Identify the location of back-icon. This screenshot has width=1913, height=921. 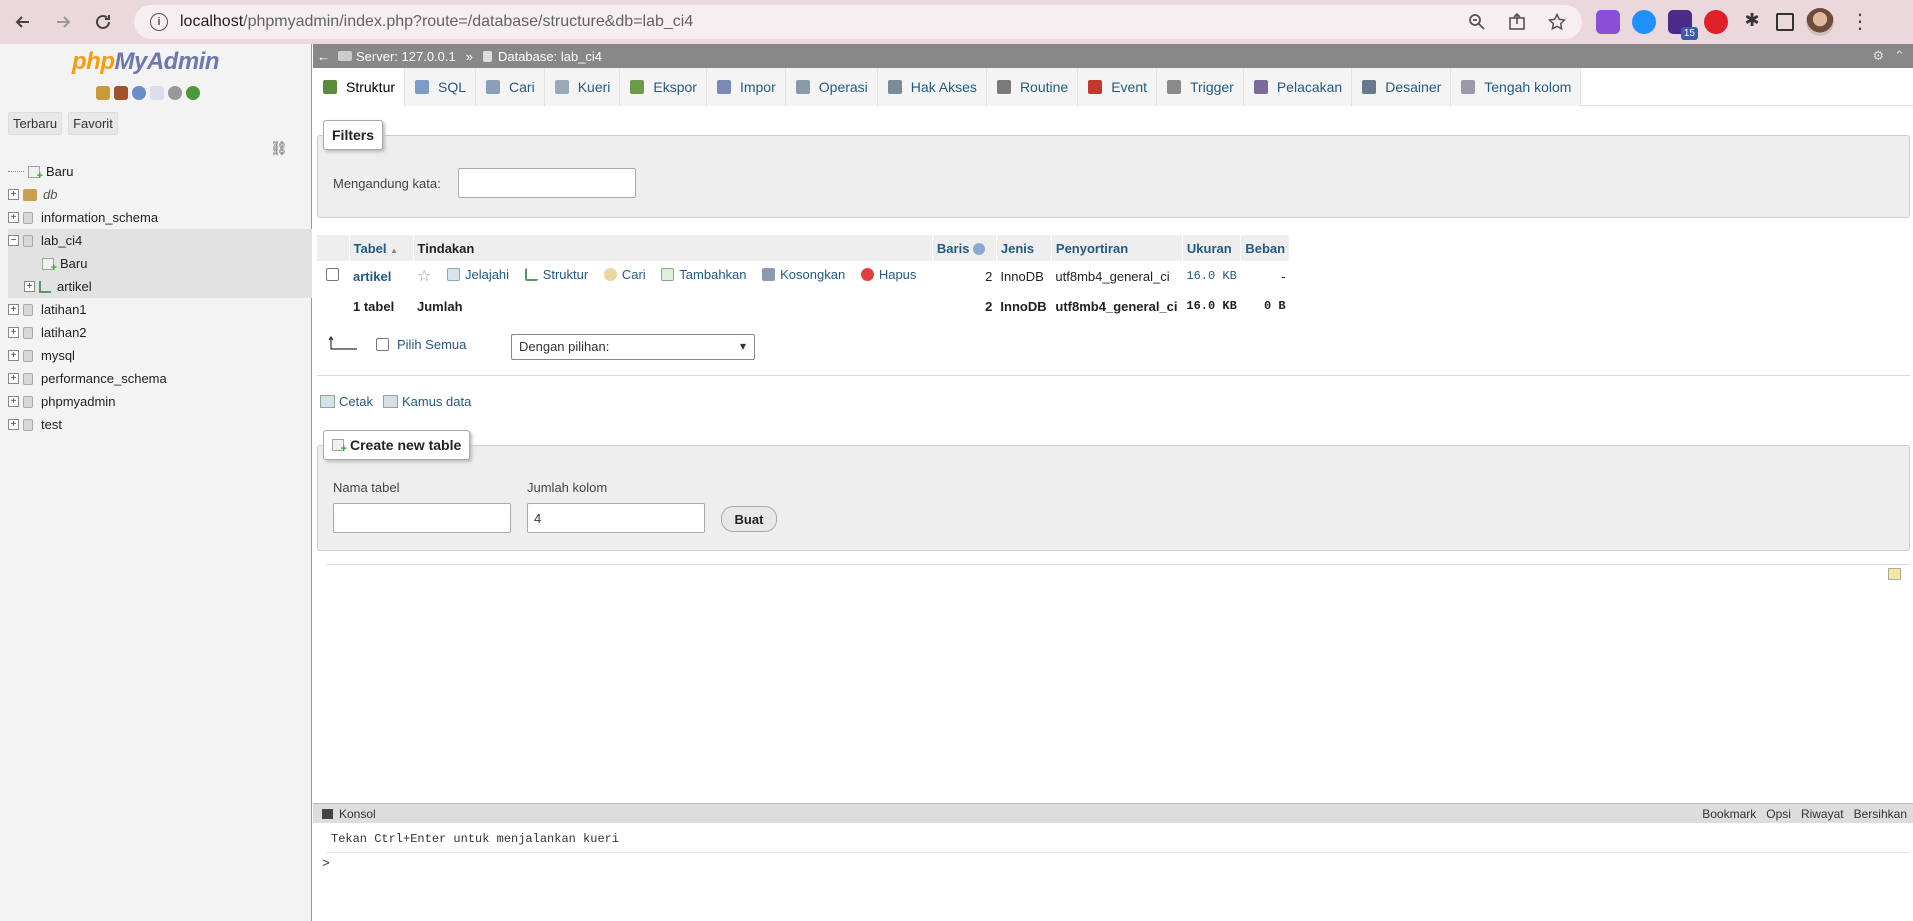
(23, 22).